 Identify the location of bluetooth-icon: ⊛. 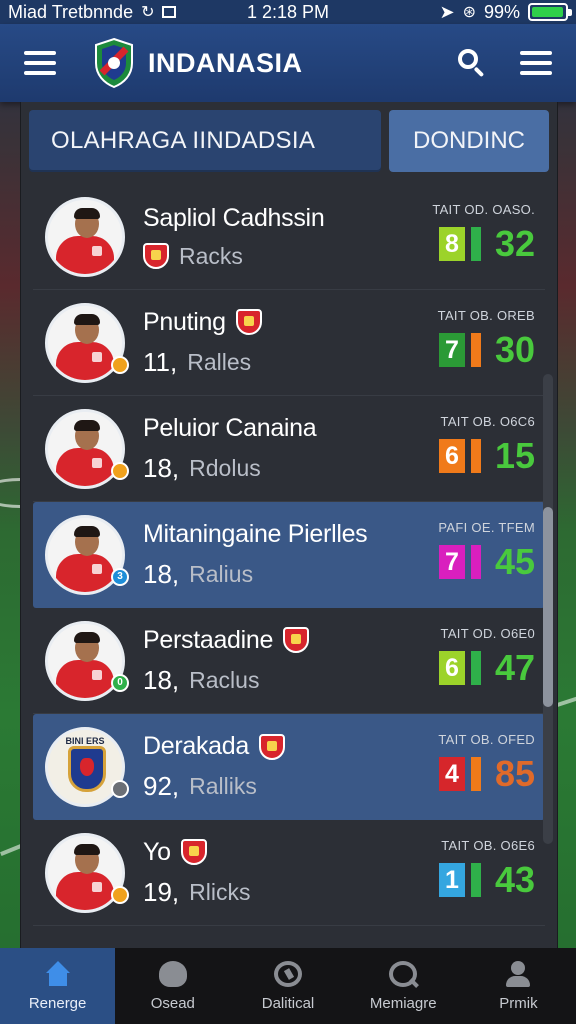
(469, 12).